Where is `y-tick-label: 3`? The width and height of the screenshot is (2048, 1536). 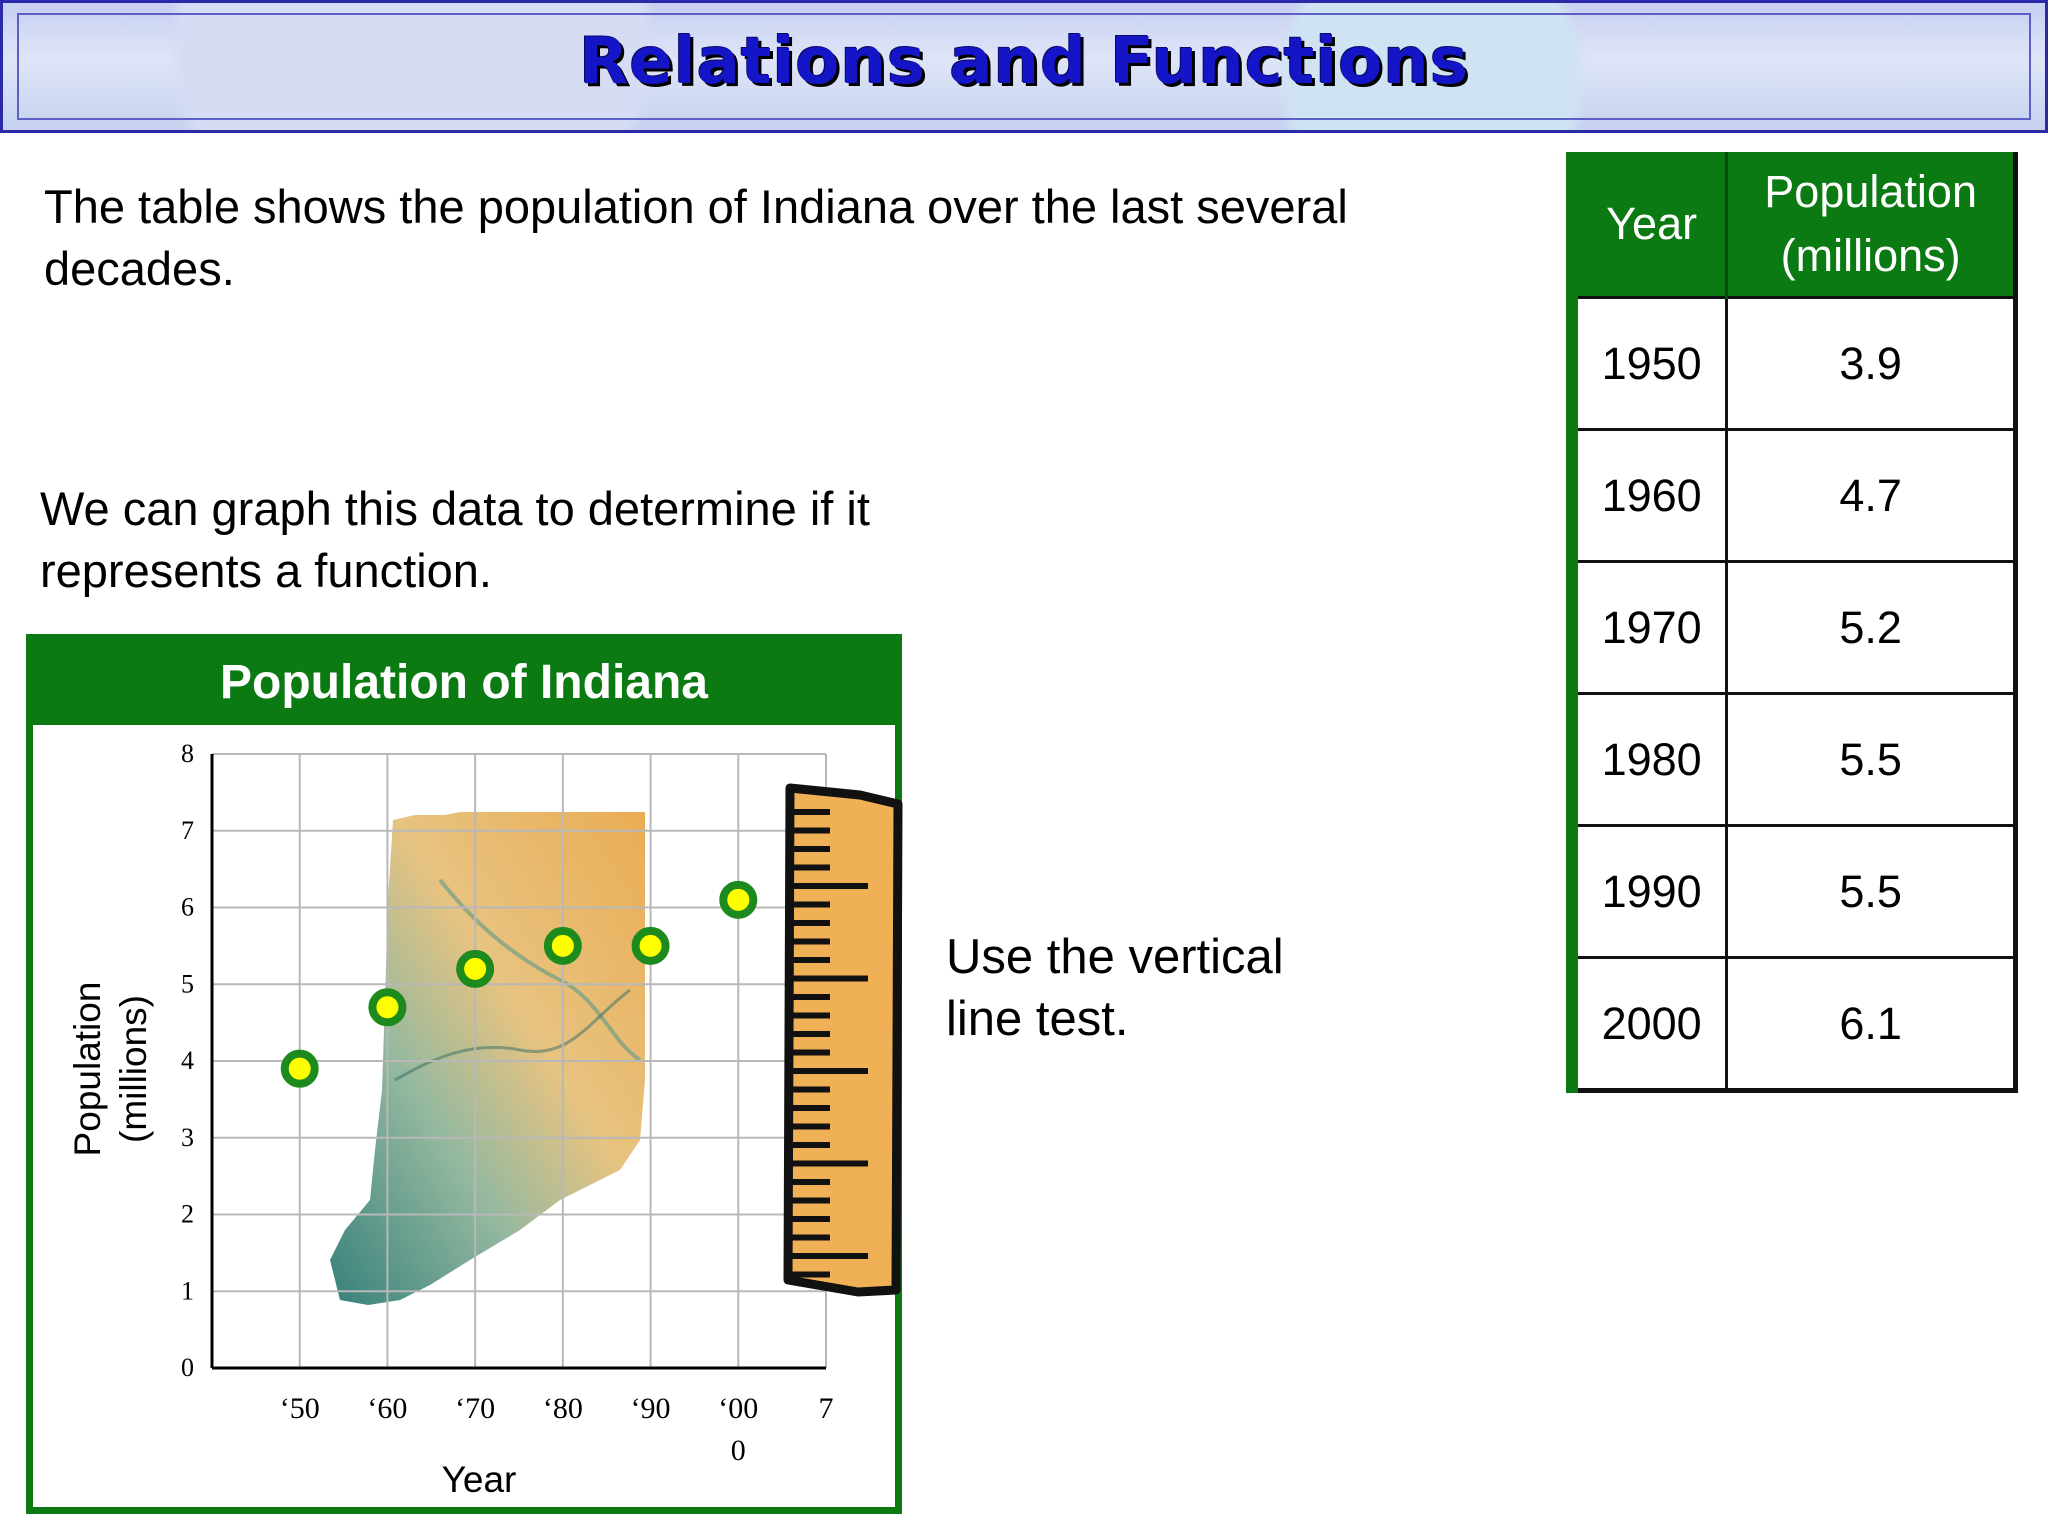
y-tick-label: 3 is located at coordinates (187, 1137).